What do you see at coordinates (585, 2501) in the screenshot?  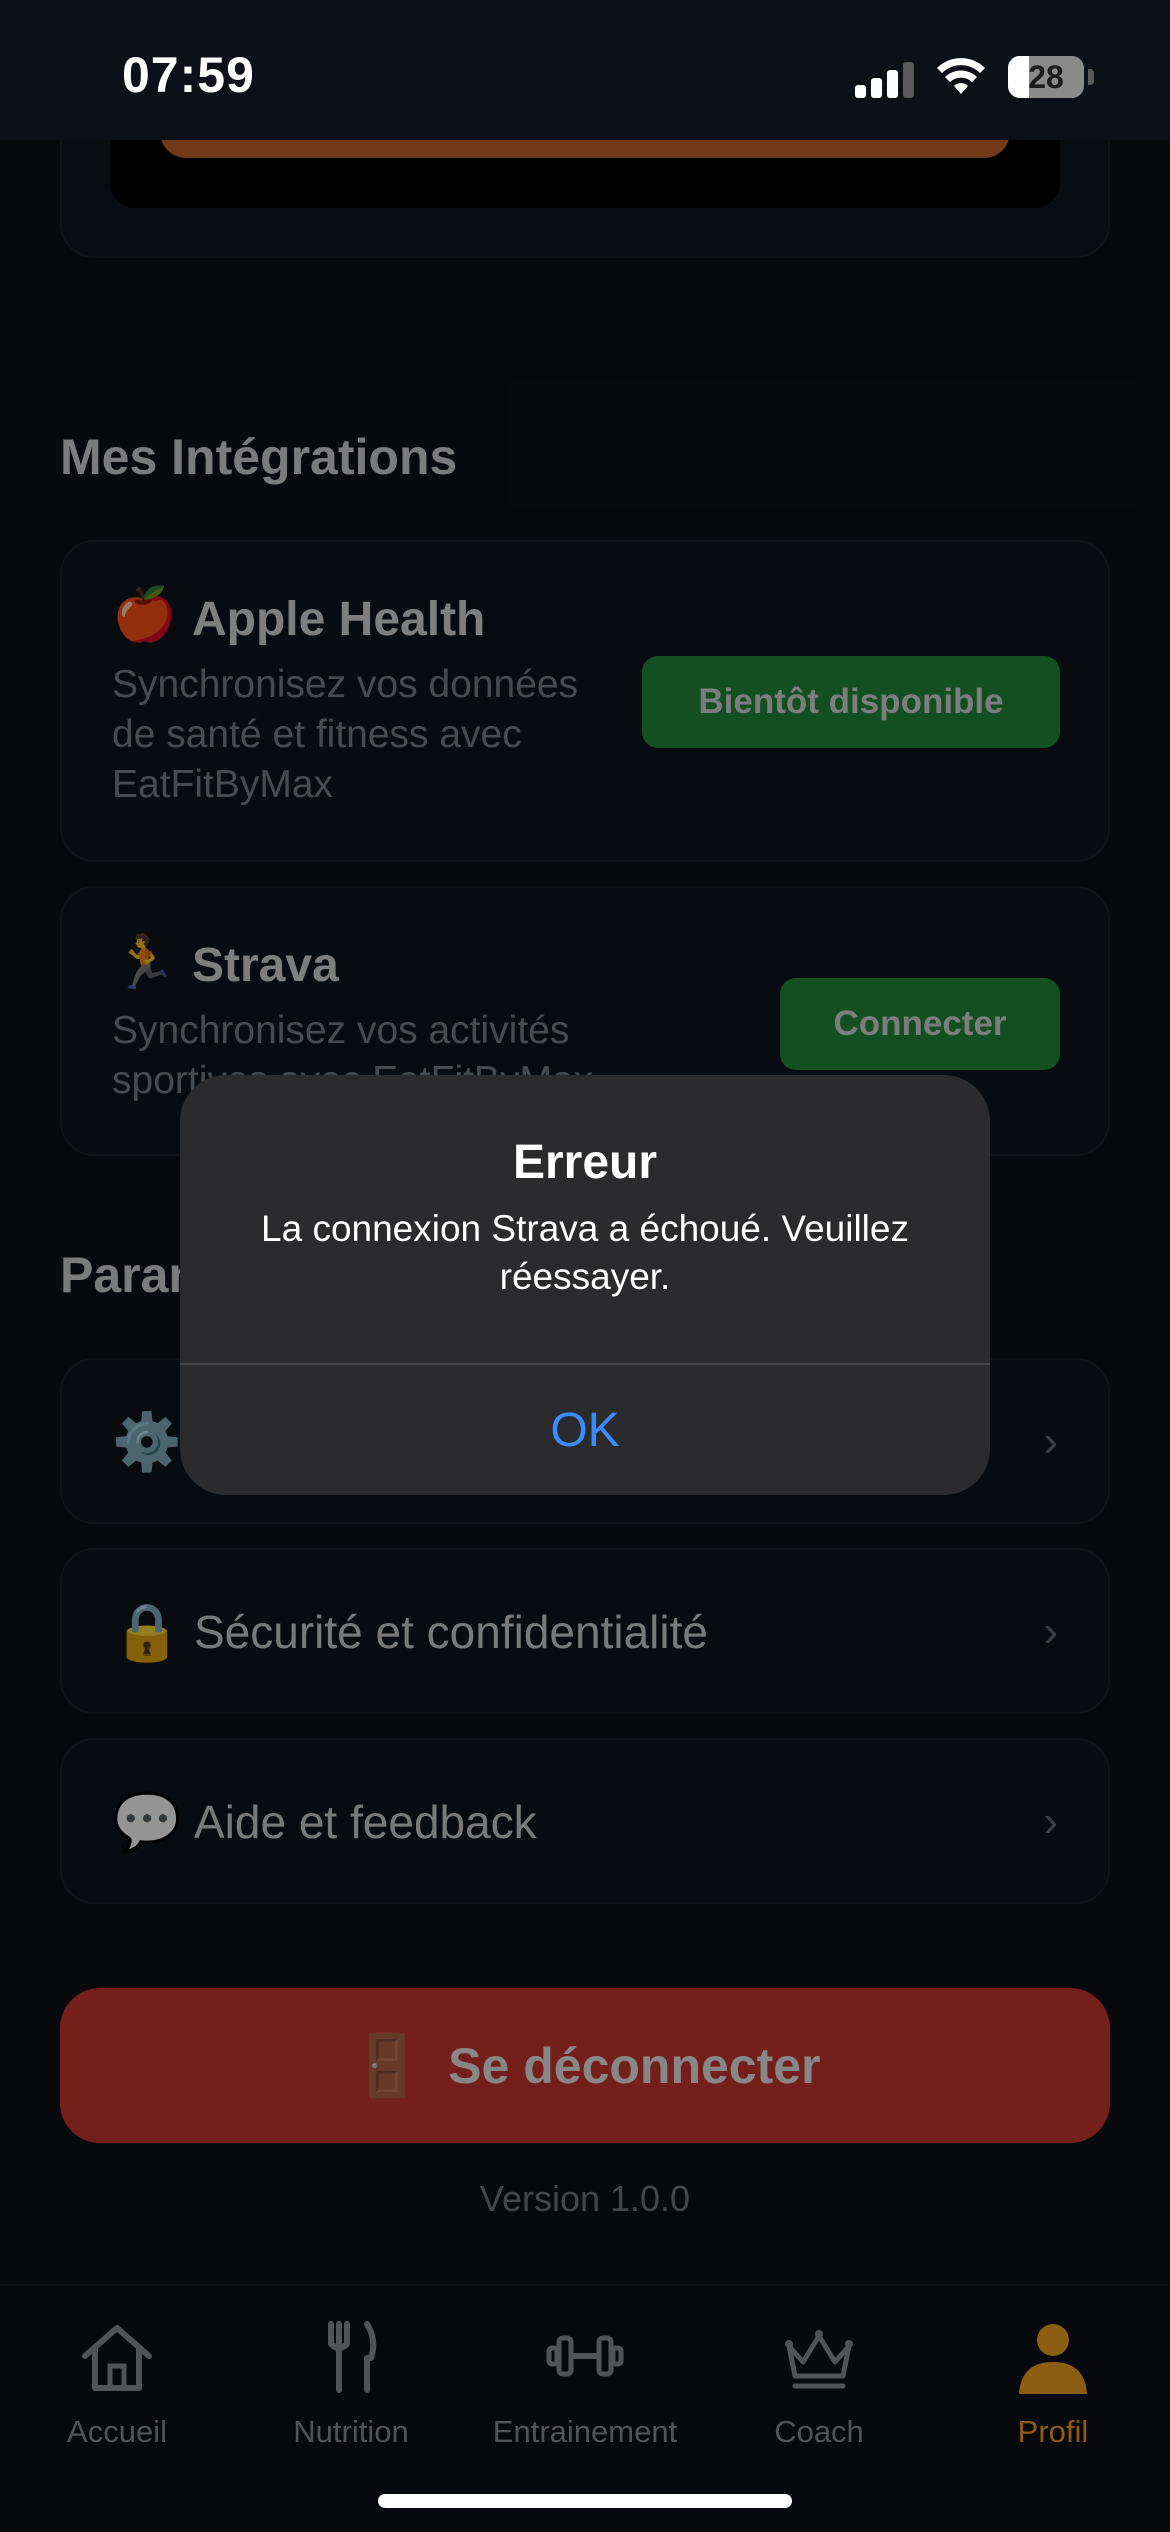 I see `home-indicator` at bounding box center [585, 2501].